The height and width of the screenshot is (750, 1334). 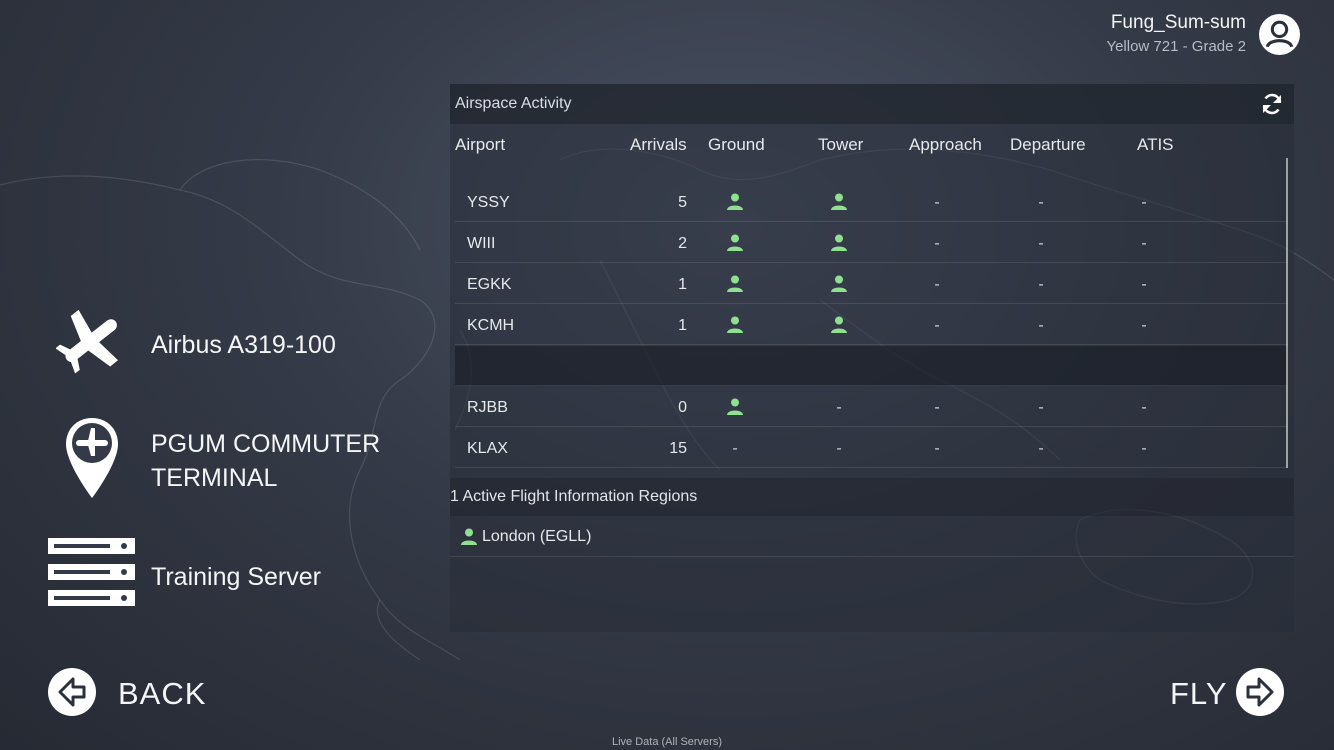 I want to click on location-label: PGUM COMMUTER TERMINAL, so click(x=265, y=461).